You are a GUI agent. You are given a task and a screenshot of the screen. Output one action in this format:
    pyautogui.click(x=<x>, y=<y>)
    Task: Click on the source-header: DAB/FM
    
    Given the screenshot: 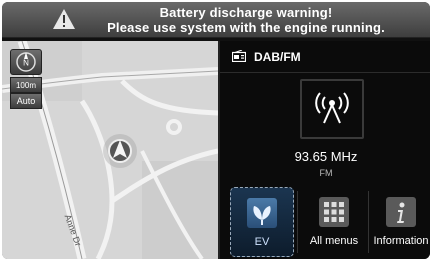 What is the action you would take?
    pyautogui.click(x=325, y=57)
    